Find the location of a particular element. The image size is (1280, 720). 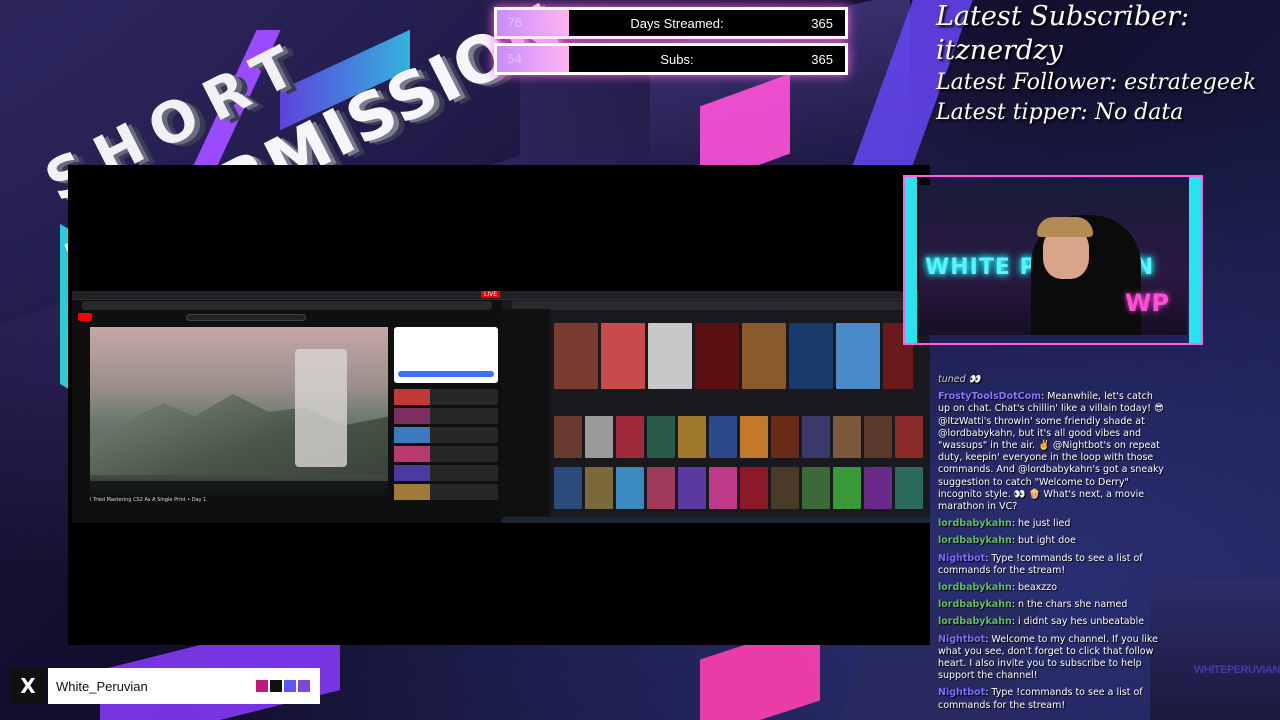

social-namebar: White_Peruvian is located at coordinates (184, 686).